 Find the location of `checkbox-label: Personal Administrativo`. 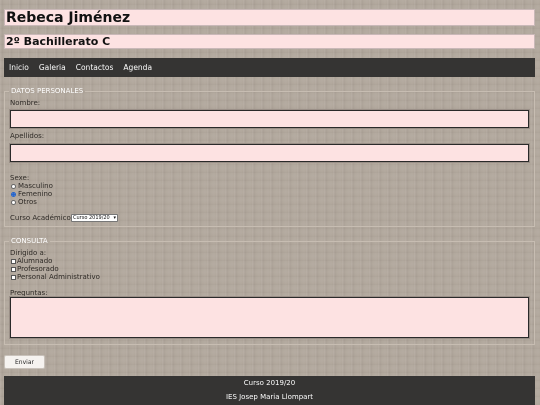

checkbox-label: Personal Administrativo is located at coordinates (58, 277).